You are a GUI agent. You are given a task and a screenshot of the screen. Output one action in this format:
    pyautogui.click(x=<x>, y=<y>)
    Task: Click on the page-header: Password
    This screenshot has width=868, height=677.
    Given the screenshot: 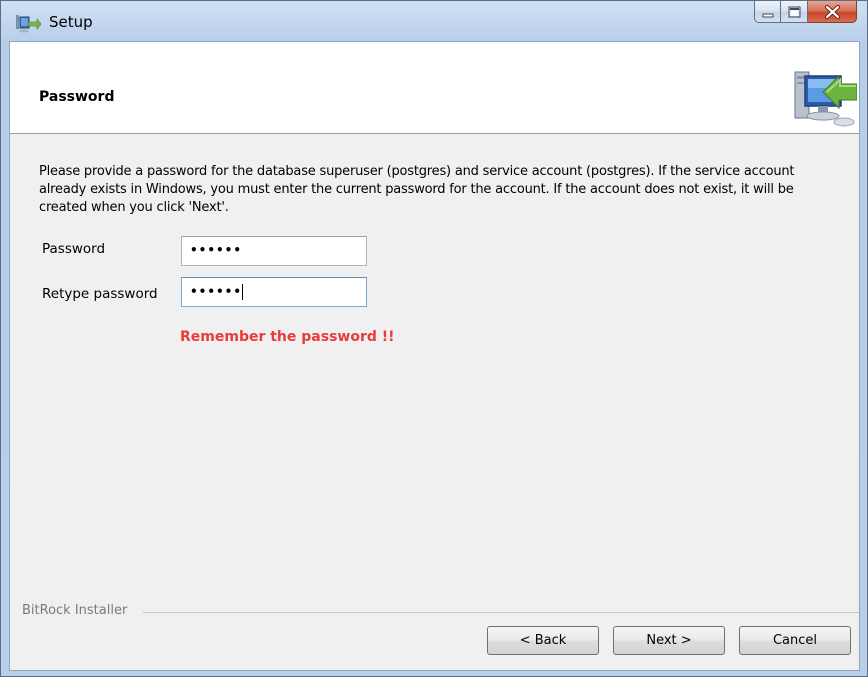 What is the action you would take?
    pyautogui.click(x=434, y=88)
    